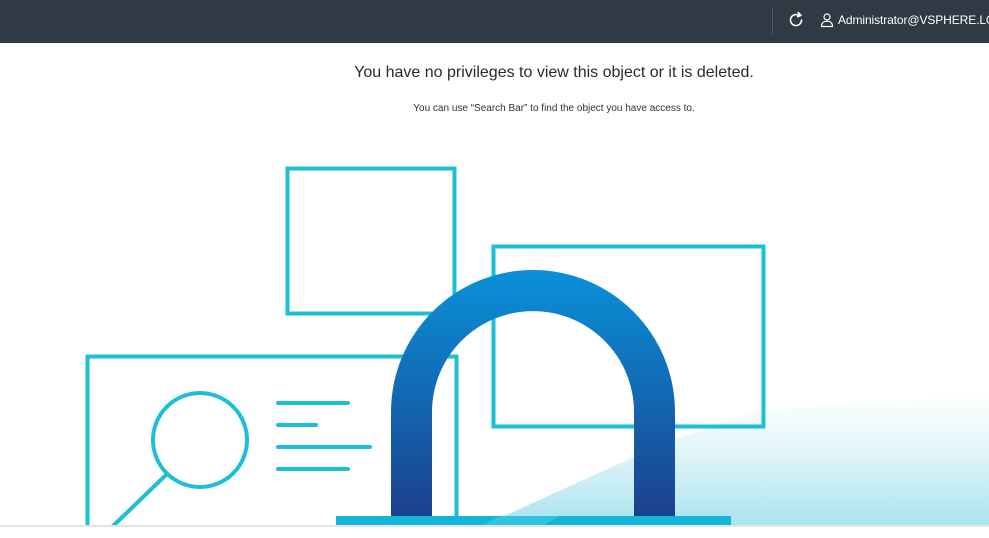 The width and height of the screenshot is (989, 538). I want to click on refresh-icon, so click(796, 19).